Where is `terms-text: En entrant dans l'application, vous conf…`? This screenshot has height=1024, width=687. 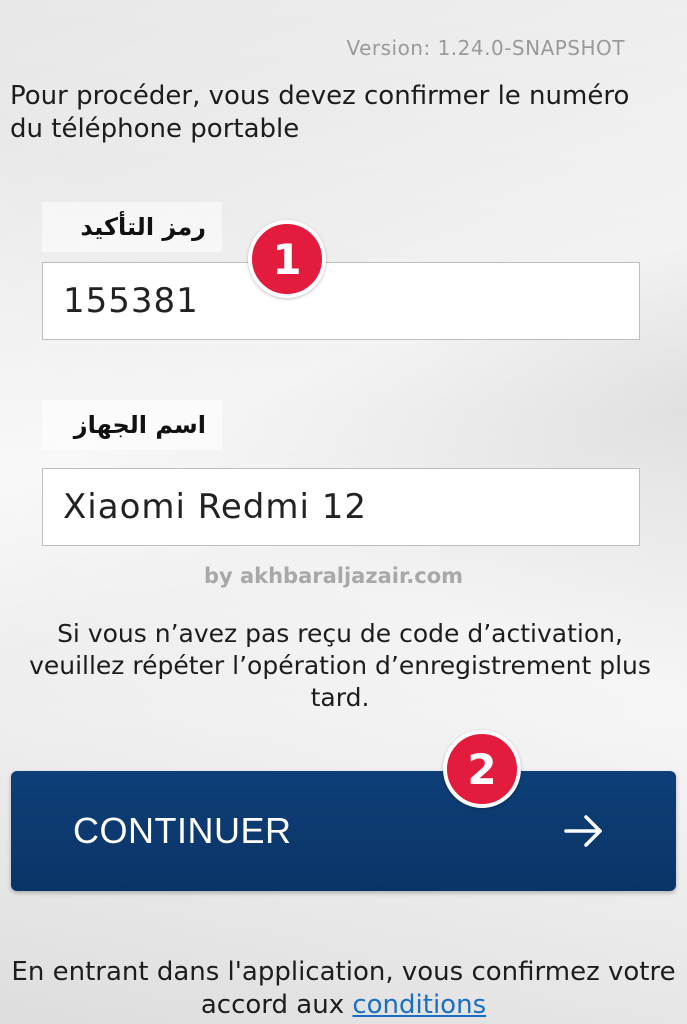
terms-text: En entrant dans l'application, vous conf… is located at coordinates (343, 988).